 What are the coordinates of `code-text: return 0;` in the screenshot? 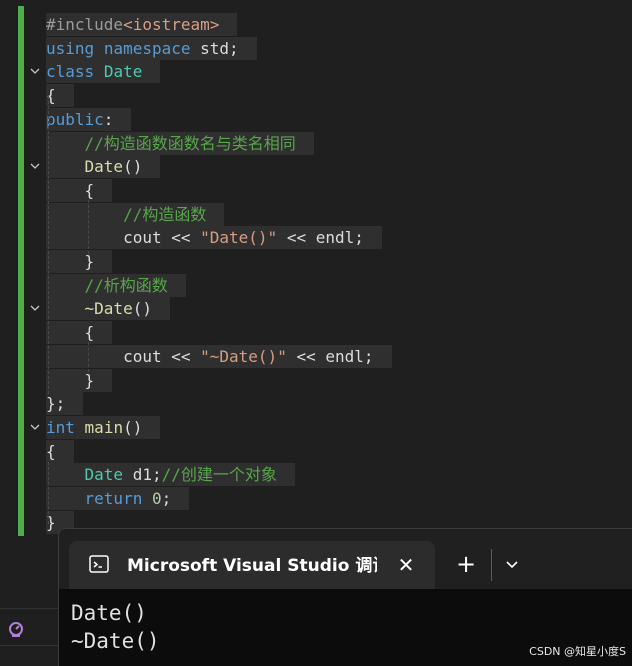 It's located at (118, 498).